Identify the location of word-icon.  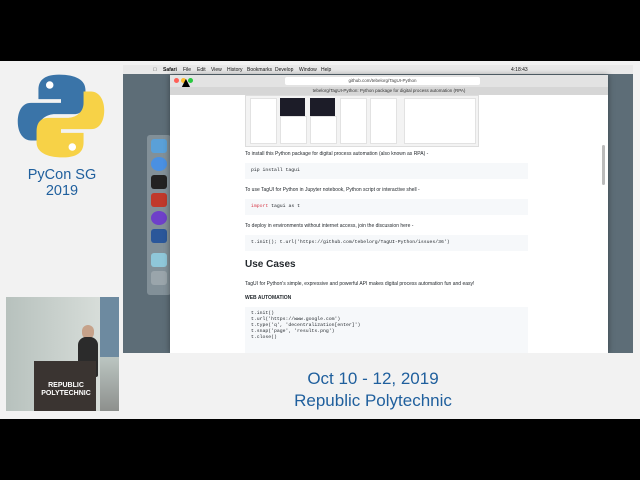
(159, 236).